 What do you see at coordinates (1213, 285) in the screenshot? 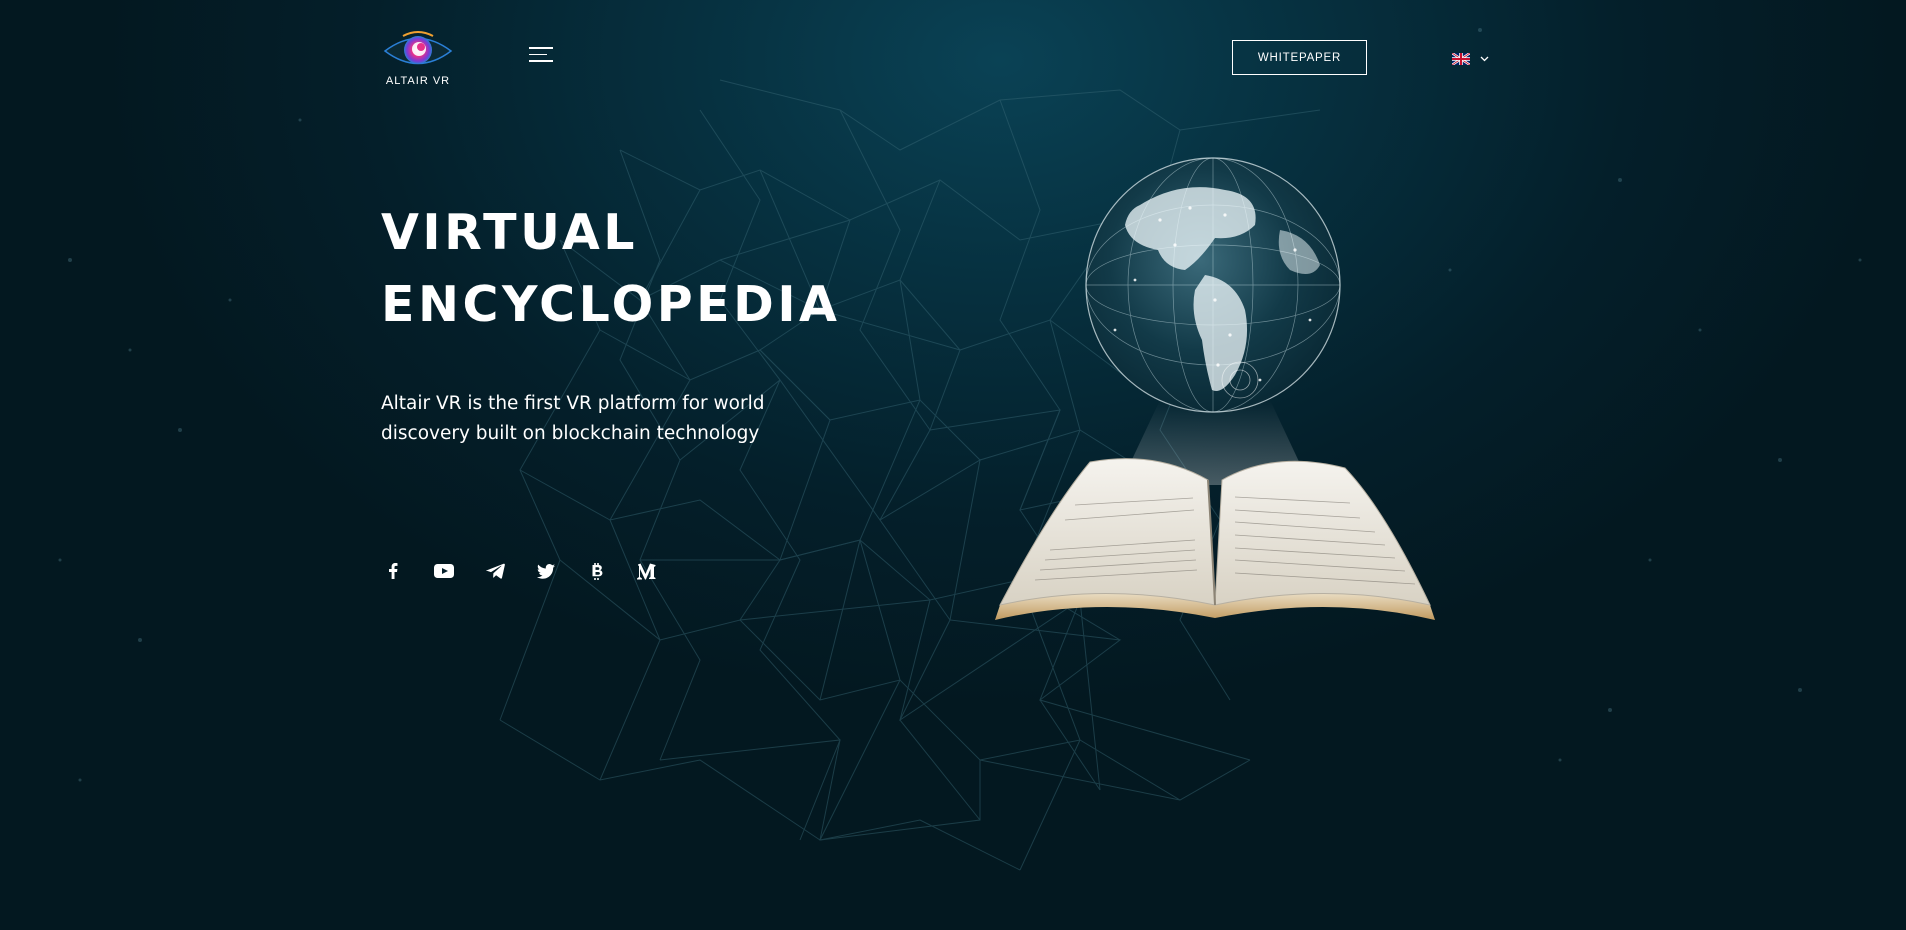
I see `globe-icon` at bounding box center [1213, 285].